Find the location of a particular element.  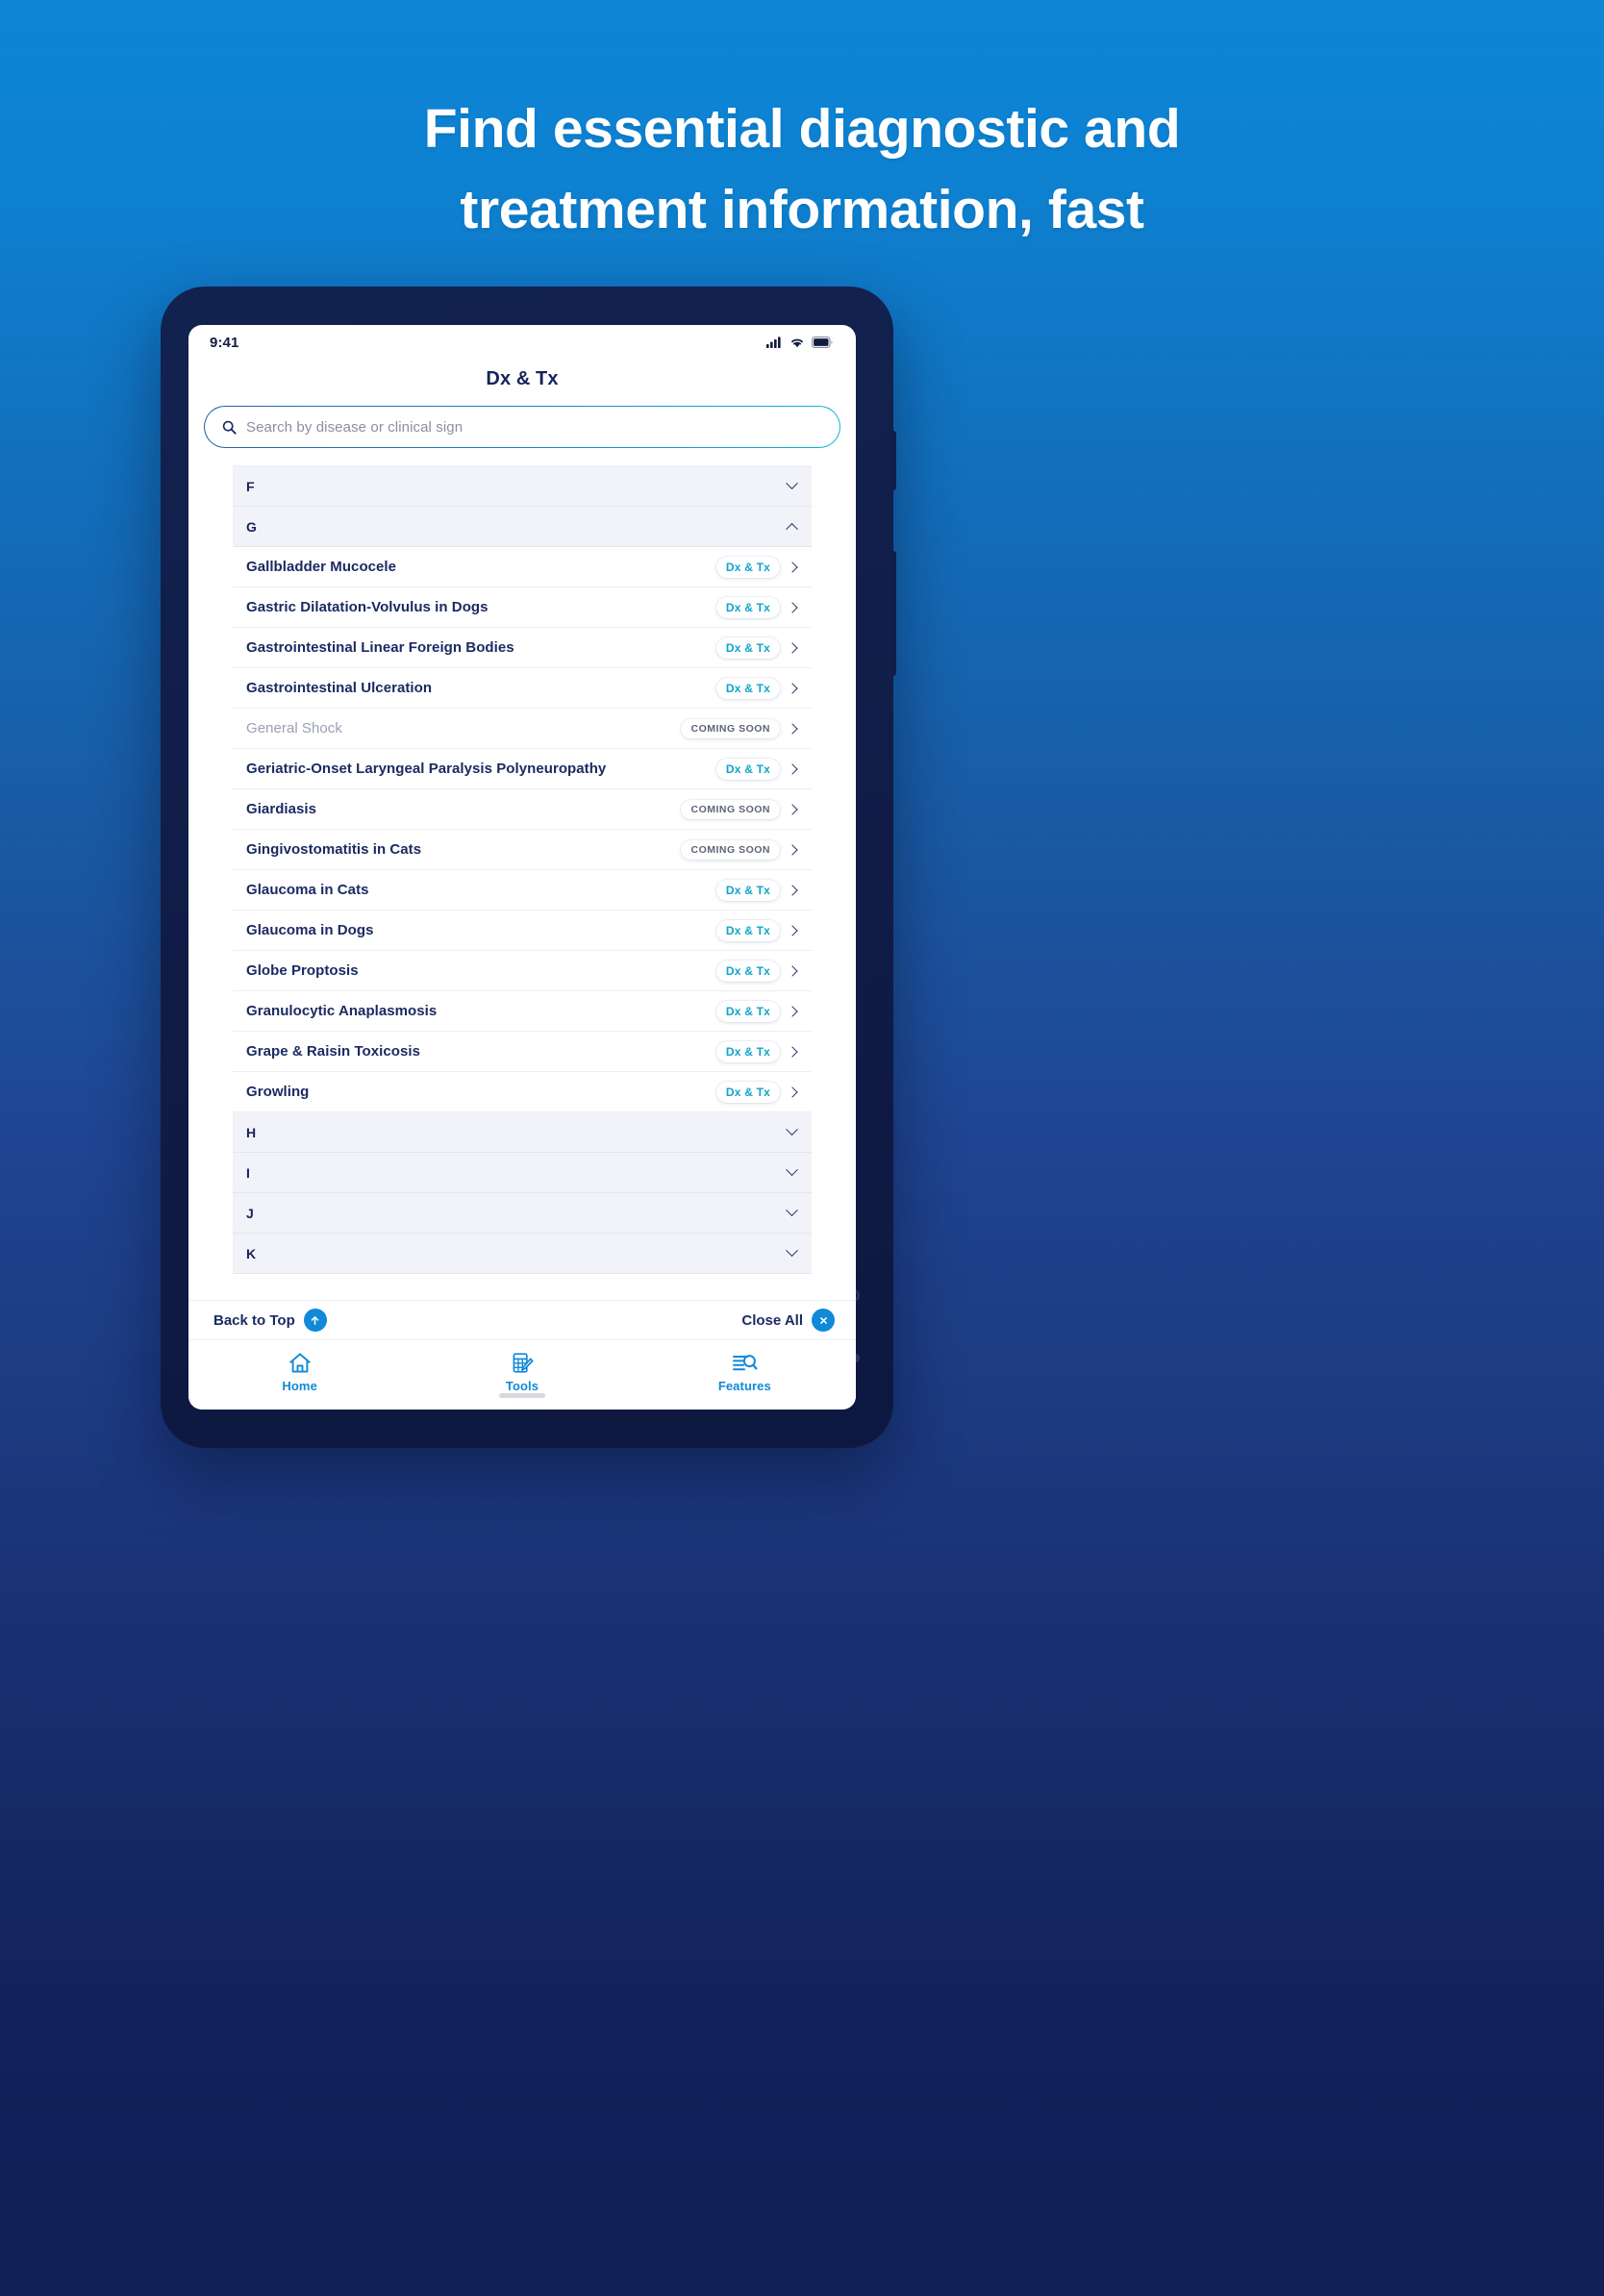

list-item-label: Gastric Dilatation-Volvulus in Dogs is located at coordinates (367, 607).